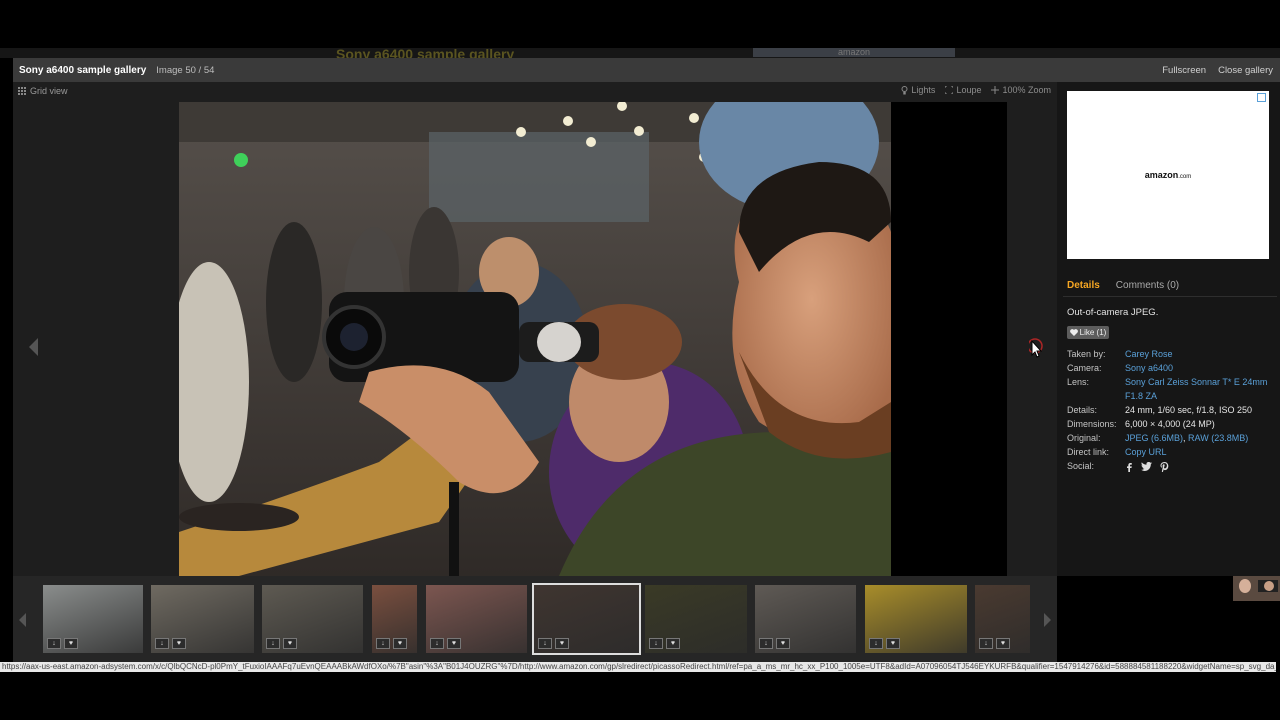 The width and height of the screenshot is (1280, 720). What do you see at coordinates (1086, 354) in the screenshot?
I see `meta-label: Taken by:` at bounding box center [1086, 354].